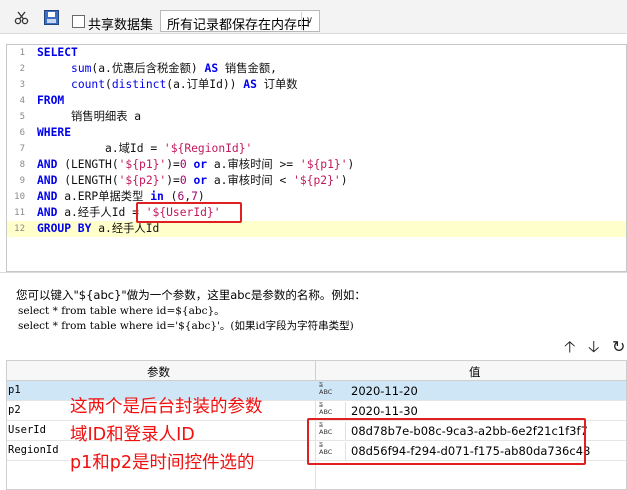 The height and width of the screenshot is (490, 627). I want to click on parameter-toolbar: 🡡 🡣 ↻, so click(313, 347).